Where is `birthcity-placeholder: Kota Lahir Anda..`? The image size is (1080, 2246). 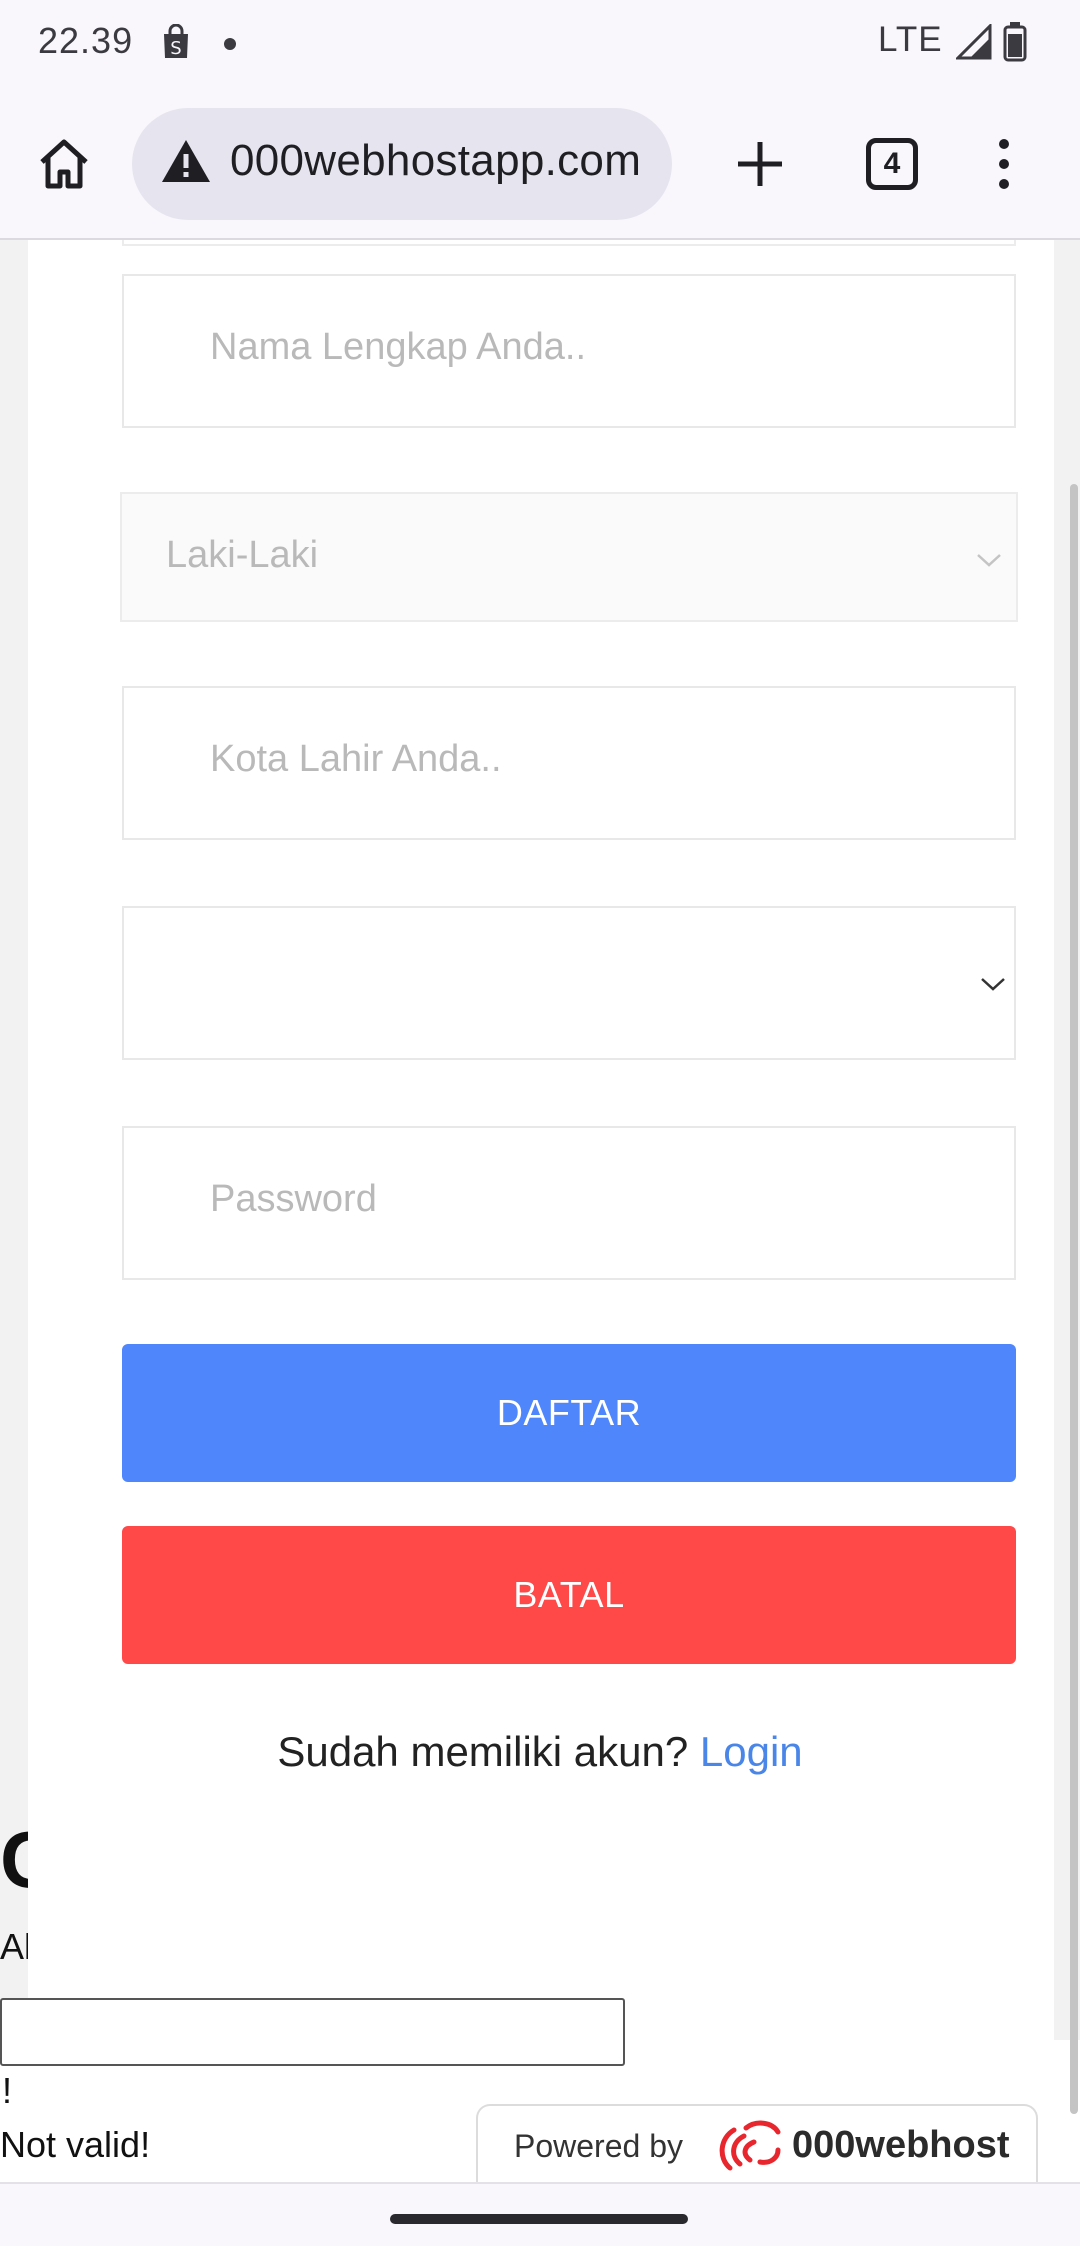
birthcity-placeholder: Kota Lahir Anda.. is located at coordinates (356, 759).